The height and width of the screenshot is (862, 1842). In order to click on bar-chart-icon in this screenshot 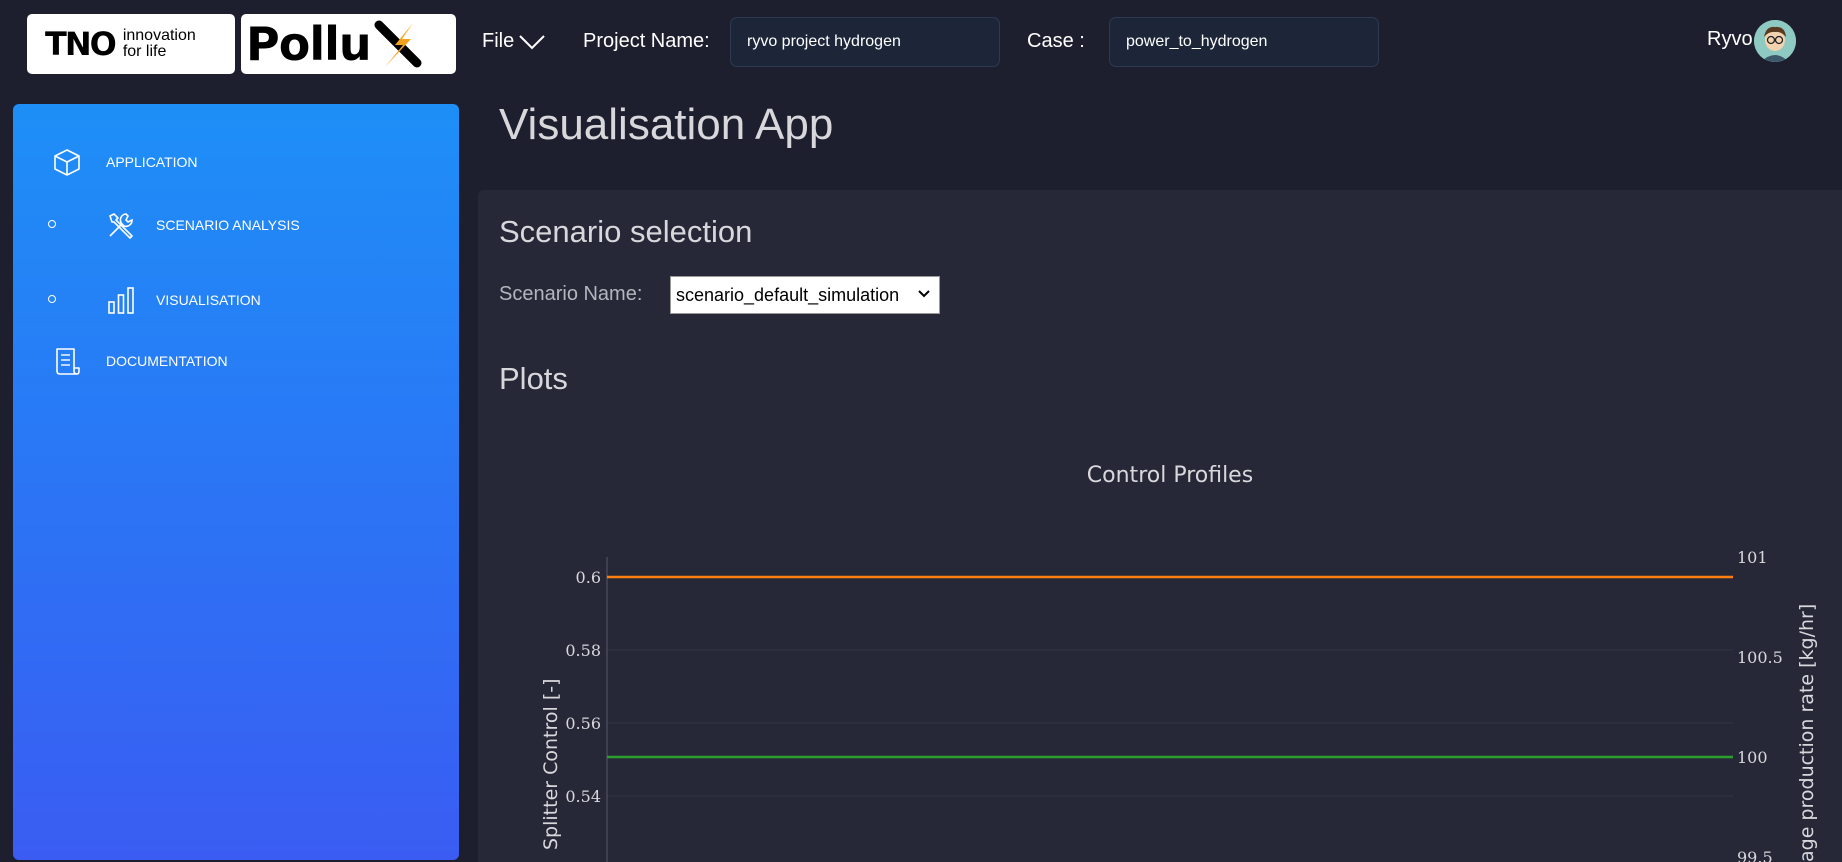, I will do `click(121, 300)`.